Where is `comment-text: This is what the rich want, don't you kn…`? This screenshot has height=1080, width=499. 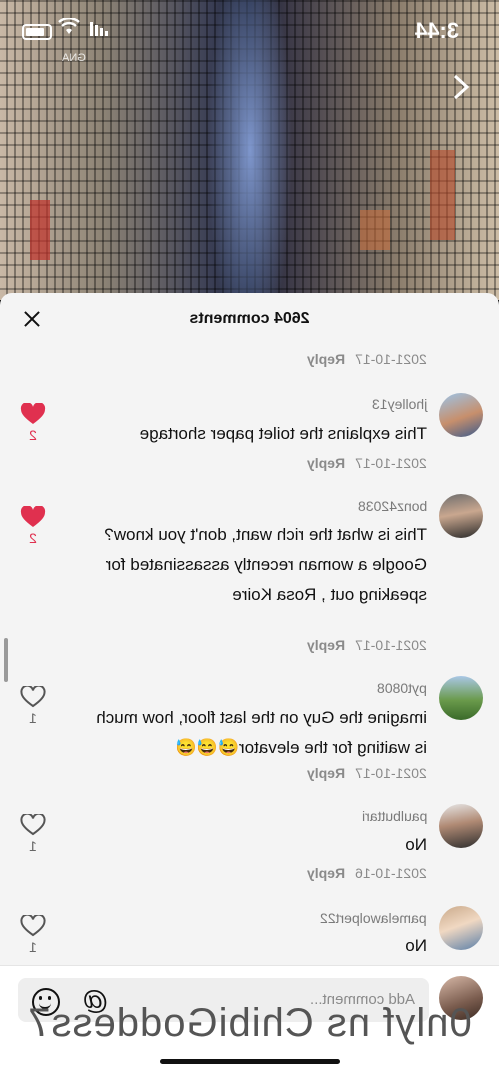 comment-text: This is what the rich want, don't you kn… is located at coordinates (265, 564).